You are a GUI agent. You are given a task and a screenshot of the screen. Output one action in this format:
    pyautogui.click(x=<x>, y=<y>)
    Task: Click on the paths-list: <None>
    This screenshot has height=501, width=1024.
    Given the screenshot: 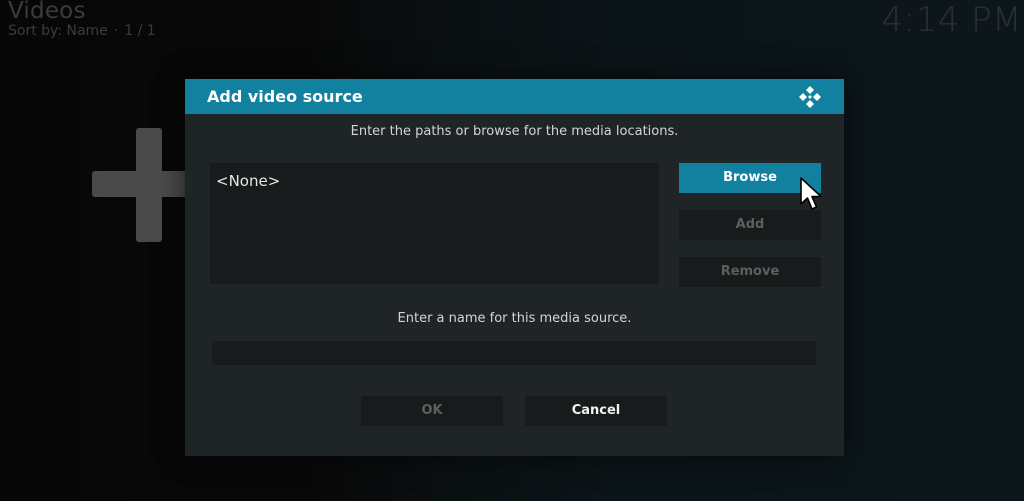 What is the action you would take?
    pyautogui.click(x=434, y=223)
    